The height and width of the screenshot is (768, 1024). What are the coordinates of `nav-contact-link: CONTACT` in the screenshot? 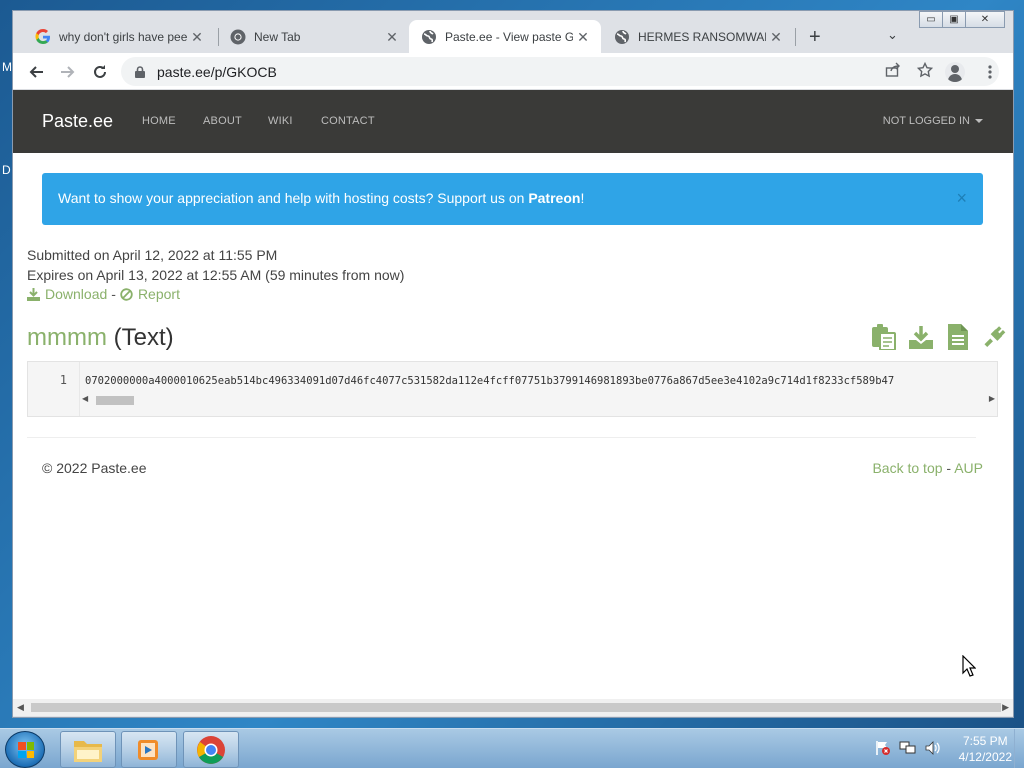 It's located at (348, 121).